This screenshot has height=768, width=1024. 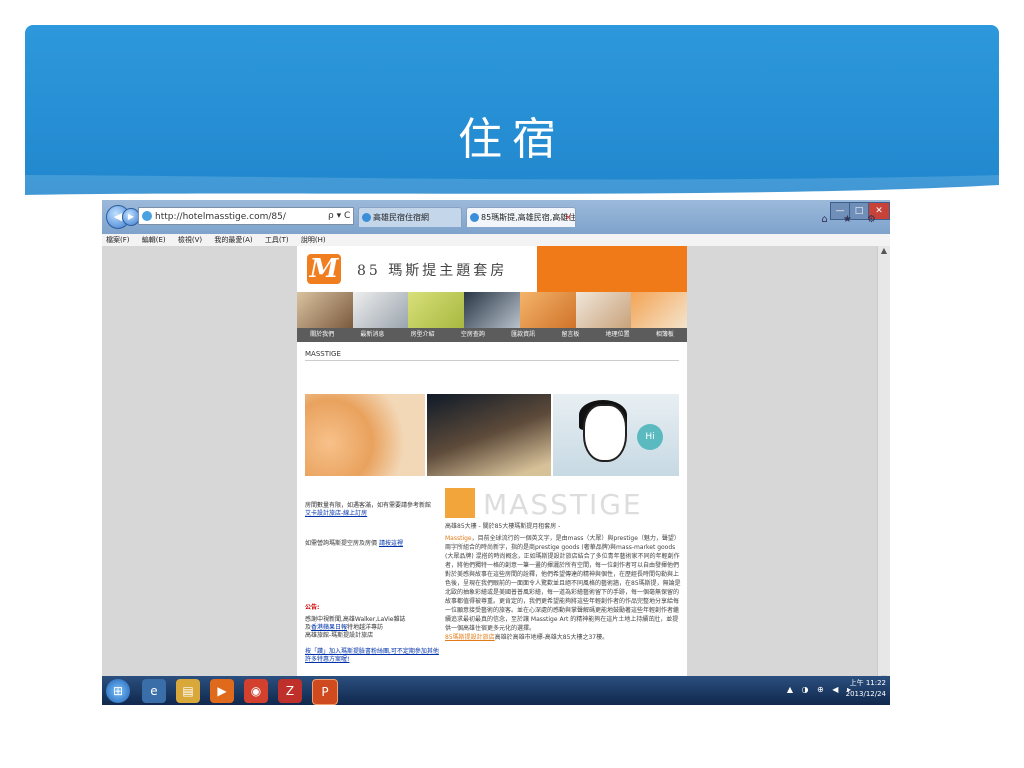 What do you see at coordinates (339, 216) in the screenshot?
I see `address-tools: ρ ▾ C` at bounding box center [339, 216].